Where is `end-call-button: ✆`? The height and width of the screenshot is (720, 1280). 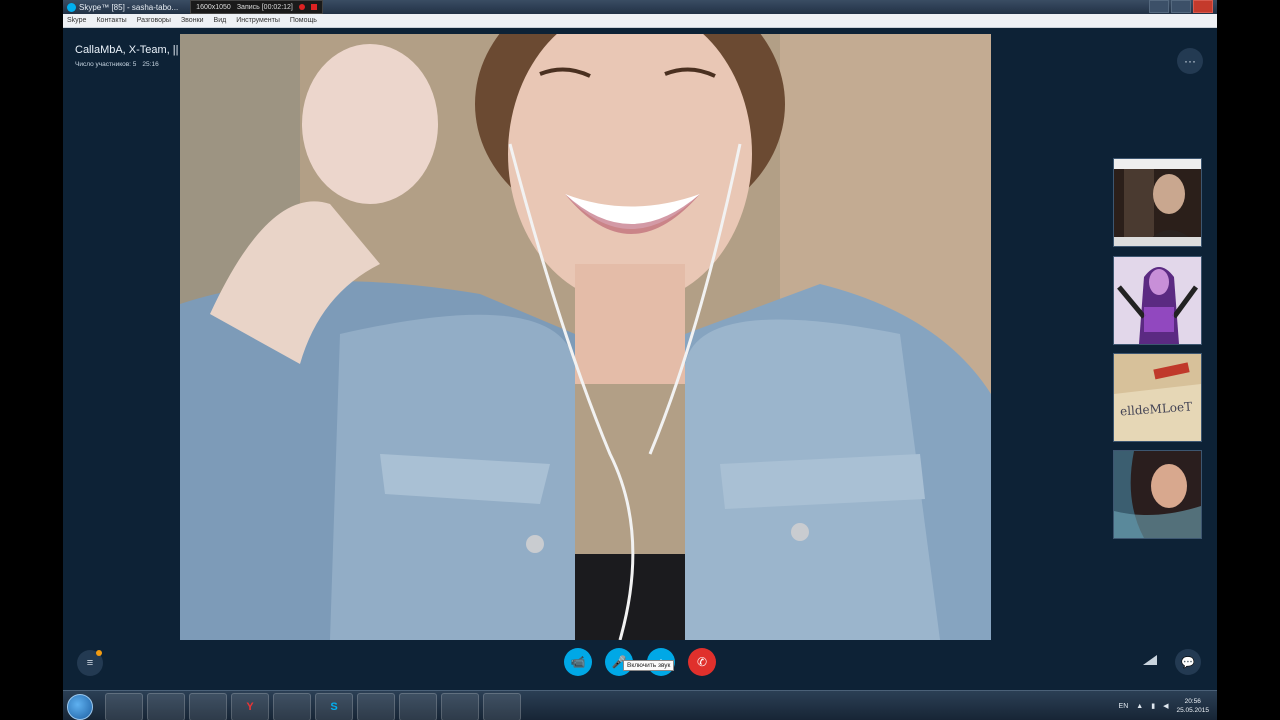 end-call-button: ✆ is located at coordinates (702, 662).